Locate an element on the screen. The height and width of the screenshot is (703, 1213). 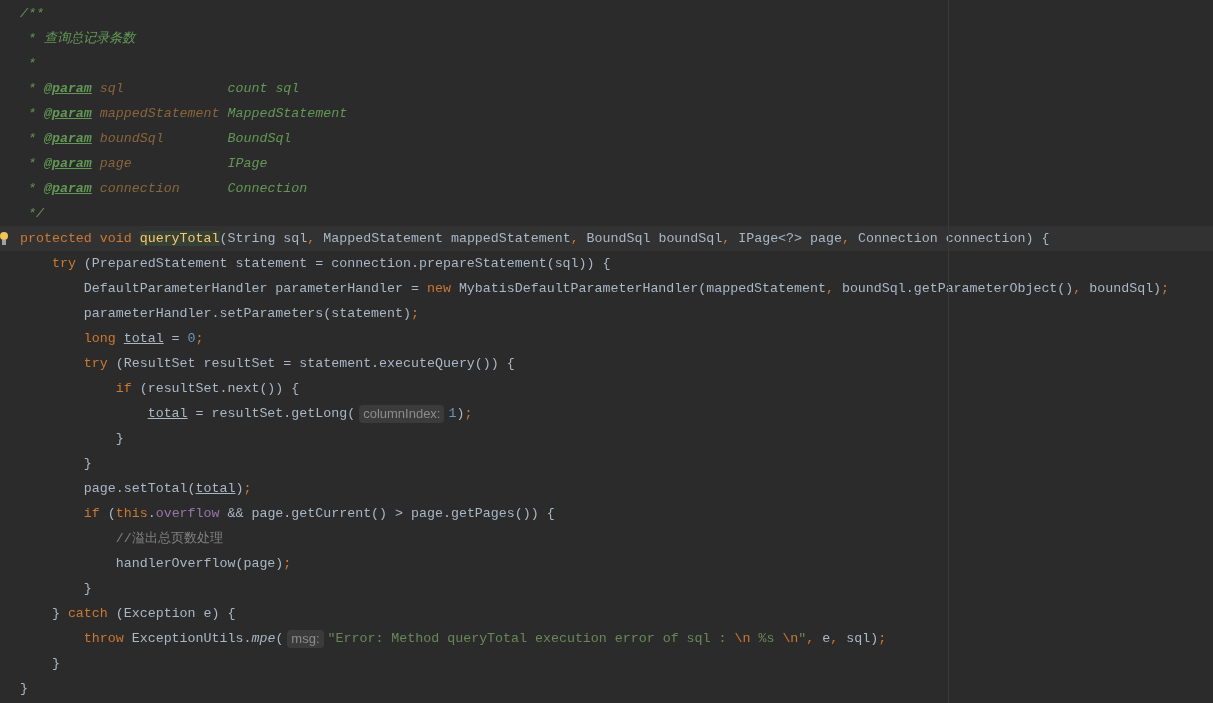
code-text: protected void queryTotal(String sql, MappedStatement mappedStatement, BoundSql boundSql, IPage<?> page, Connection connection) { is located at coordinates (535, 238).